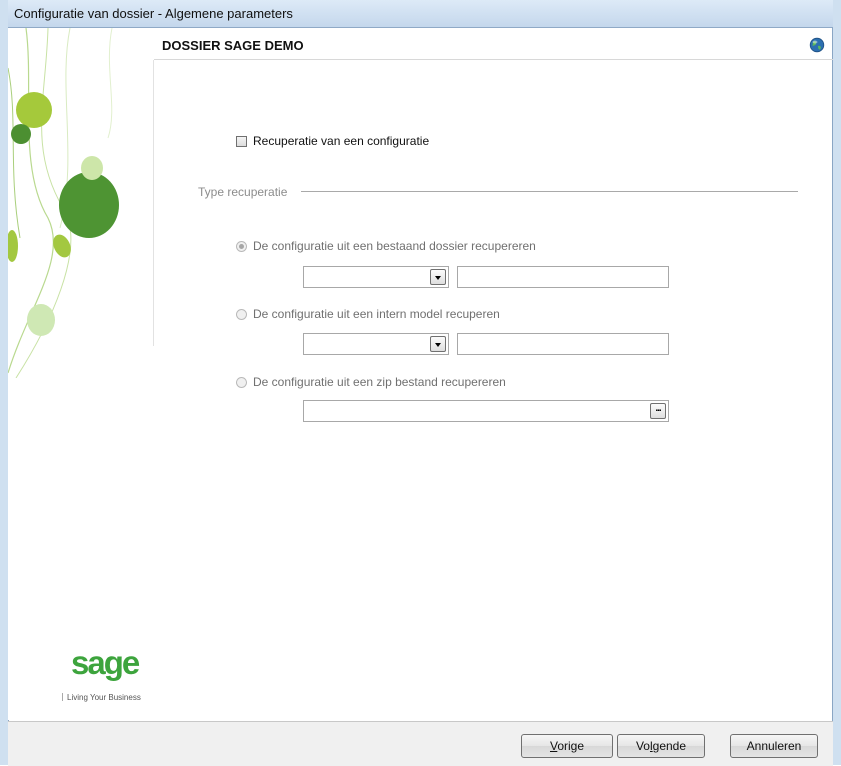 The image size is (841, 766). What do you see at coordinates (563, 344) in the screenshot?
I see `internal-model-field` at bounding box center [563, 344].